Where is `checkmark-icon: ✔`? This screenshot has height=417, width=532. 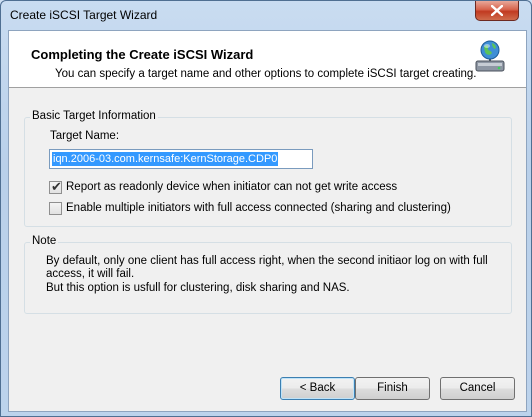 checkmark-icon: ✔ is located at coordinates (56, 186).